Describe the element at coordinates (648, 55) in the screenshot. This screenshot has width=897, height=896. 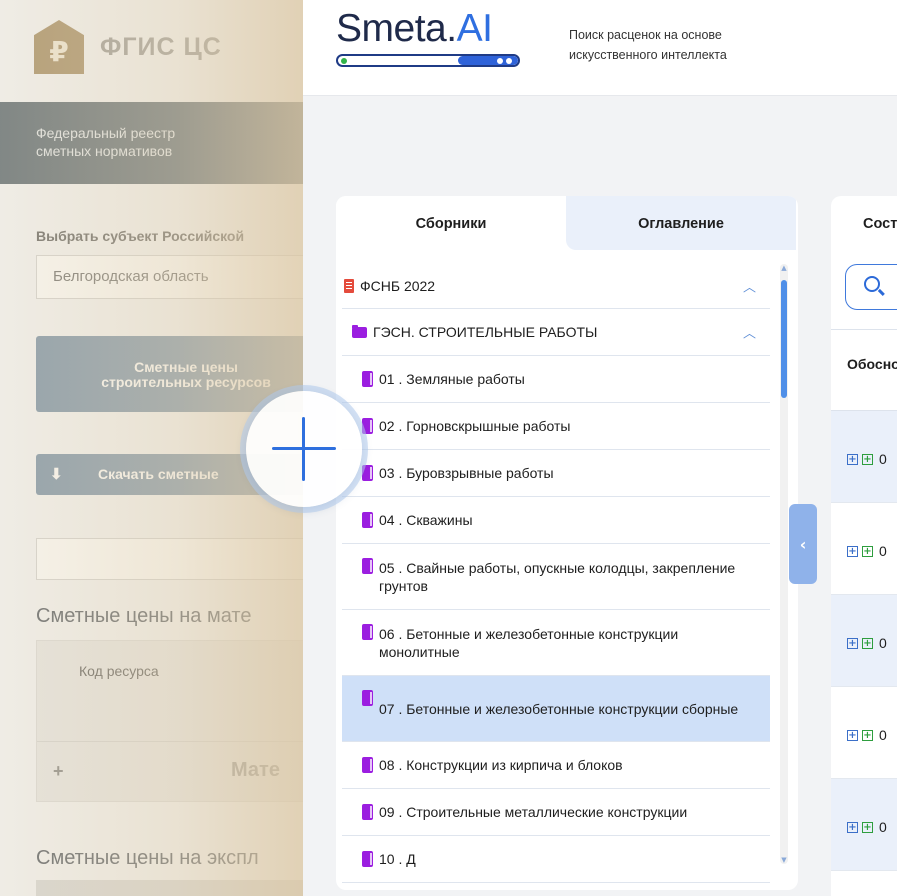
I see `tagline-line2: искусственного интеллекта` at that location.